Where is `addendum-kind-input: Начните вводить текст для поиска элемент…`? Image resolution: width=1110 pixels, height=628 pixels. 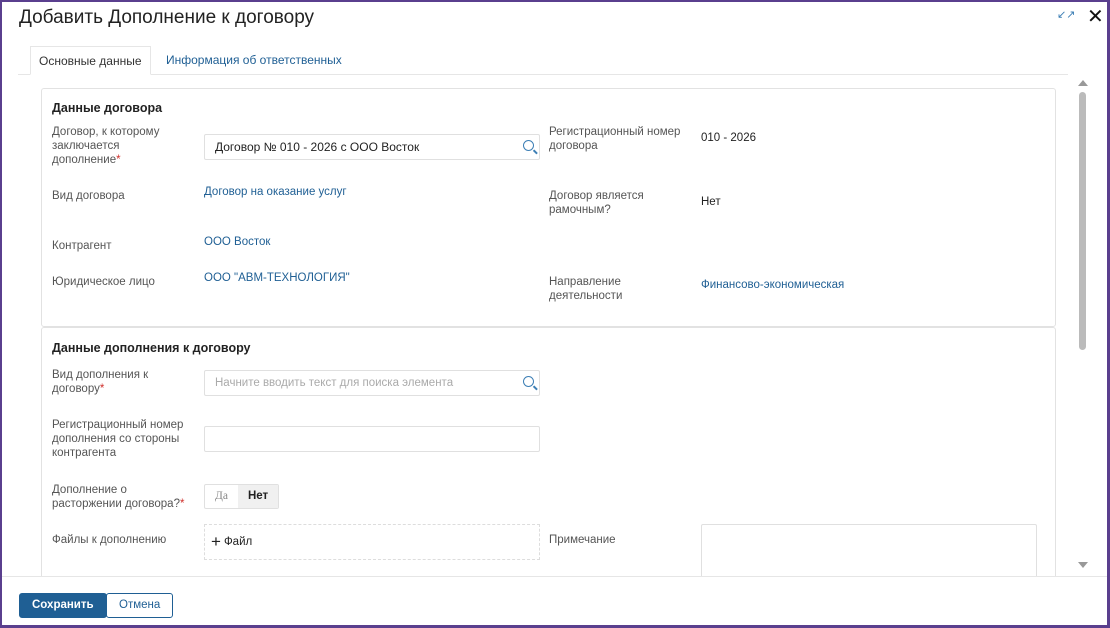 addendum-kind-input: Начните вводить текст для поиска элемент… is located at coordinates (372, 383).